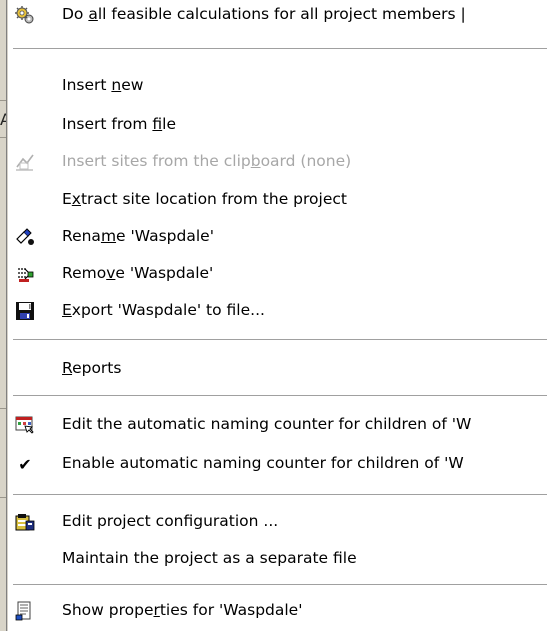  I want to click on menu-item-reports: Reports, so click(277, 369).